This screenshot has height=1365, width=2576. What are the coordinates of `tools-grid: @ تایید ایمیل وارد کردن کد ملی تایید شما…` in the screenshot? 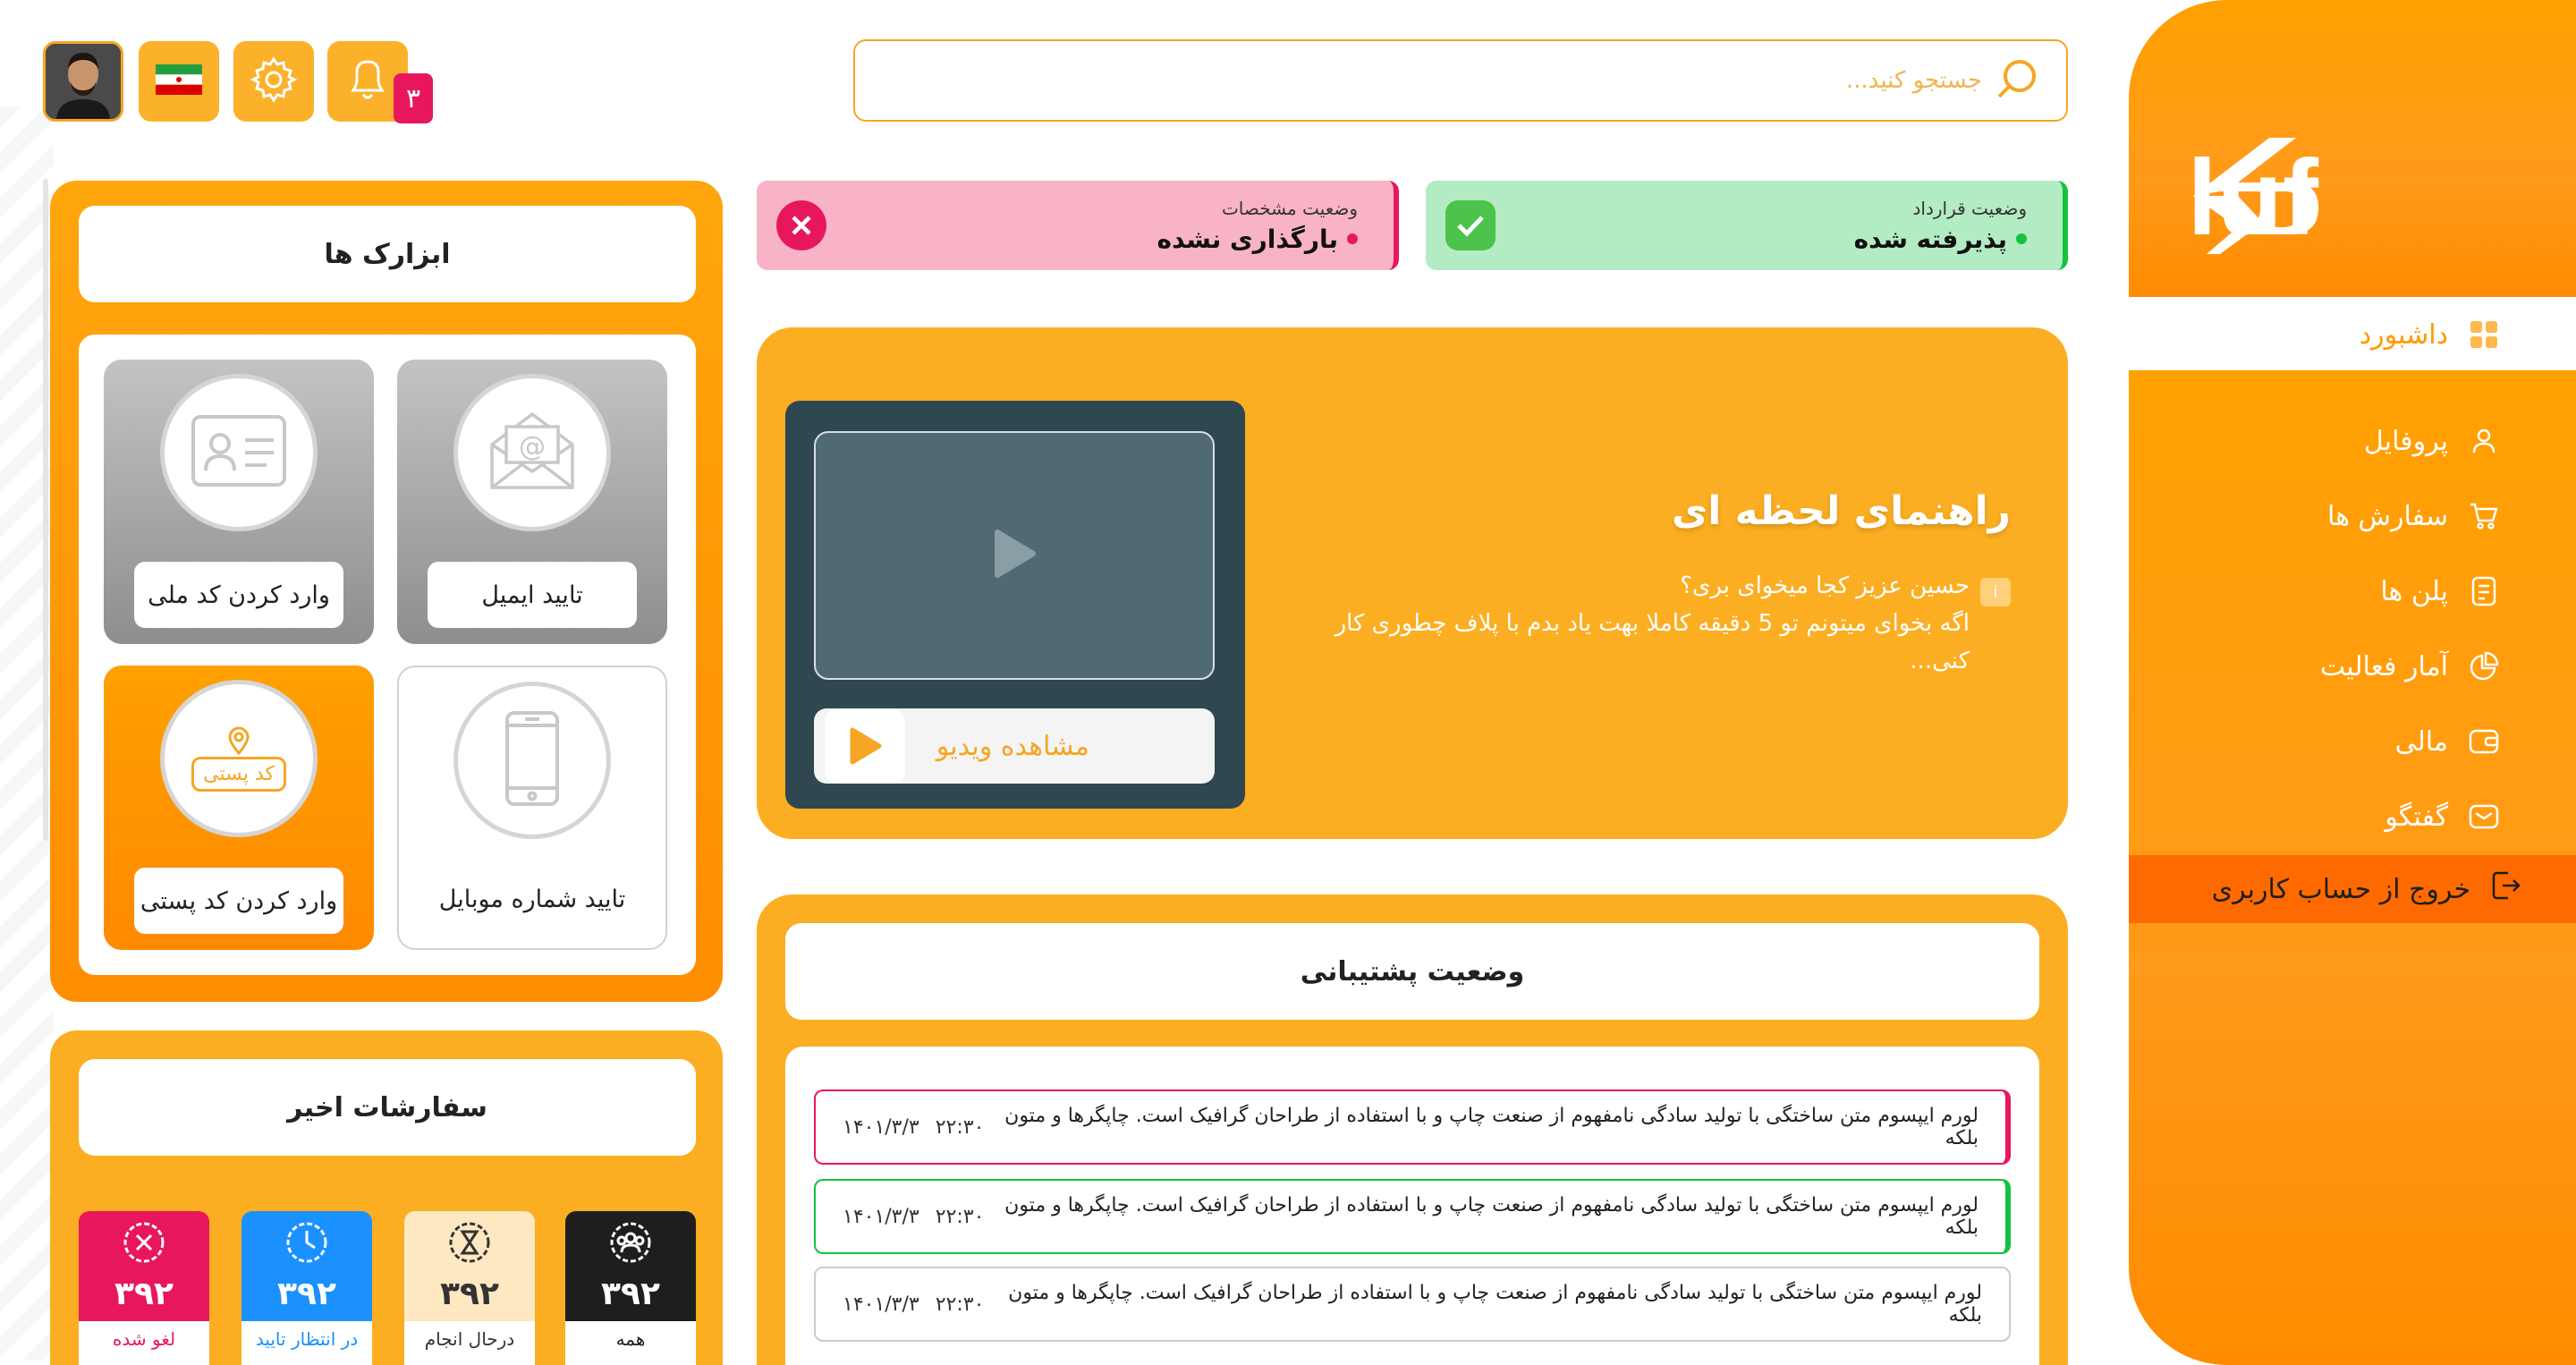 It's located at (387, 655).